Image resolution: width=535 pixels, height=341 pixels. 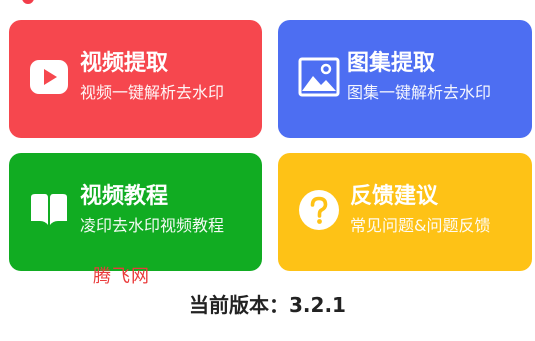 What do you see at coordinates (394, 196) in the screenshot?
I see `feedback-title: 反馈建议` at bounding box center [394, 196].